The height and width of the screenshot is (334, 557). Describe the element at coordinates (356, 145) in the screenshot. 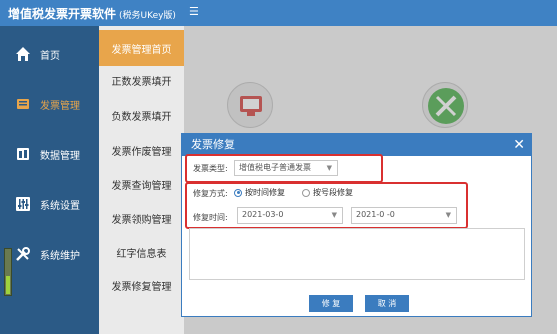

I see `dialog-header: 发票修复 ✕` at that location.